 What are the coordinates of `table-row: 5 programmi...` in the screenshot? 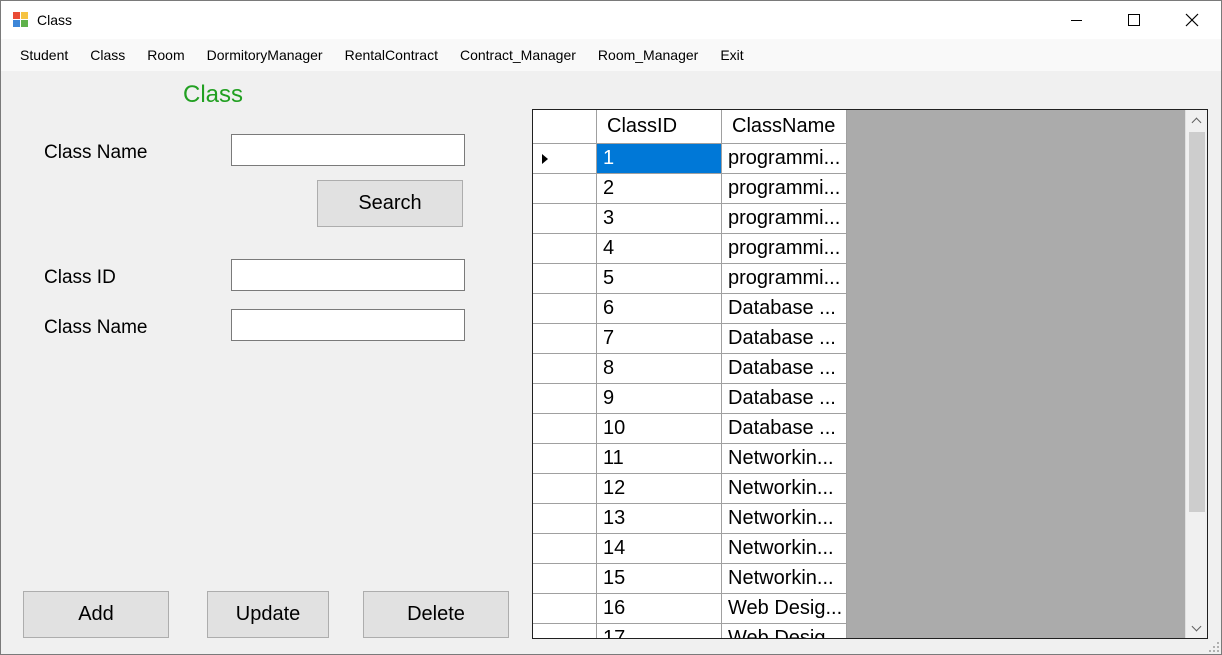 It's located at (690, 279).